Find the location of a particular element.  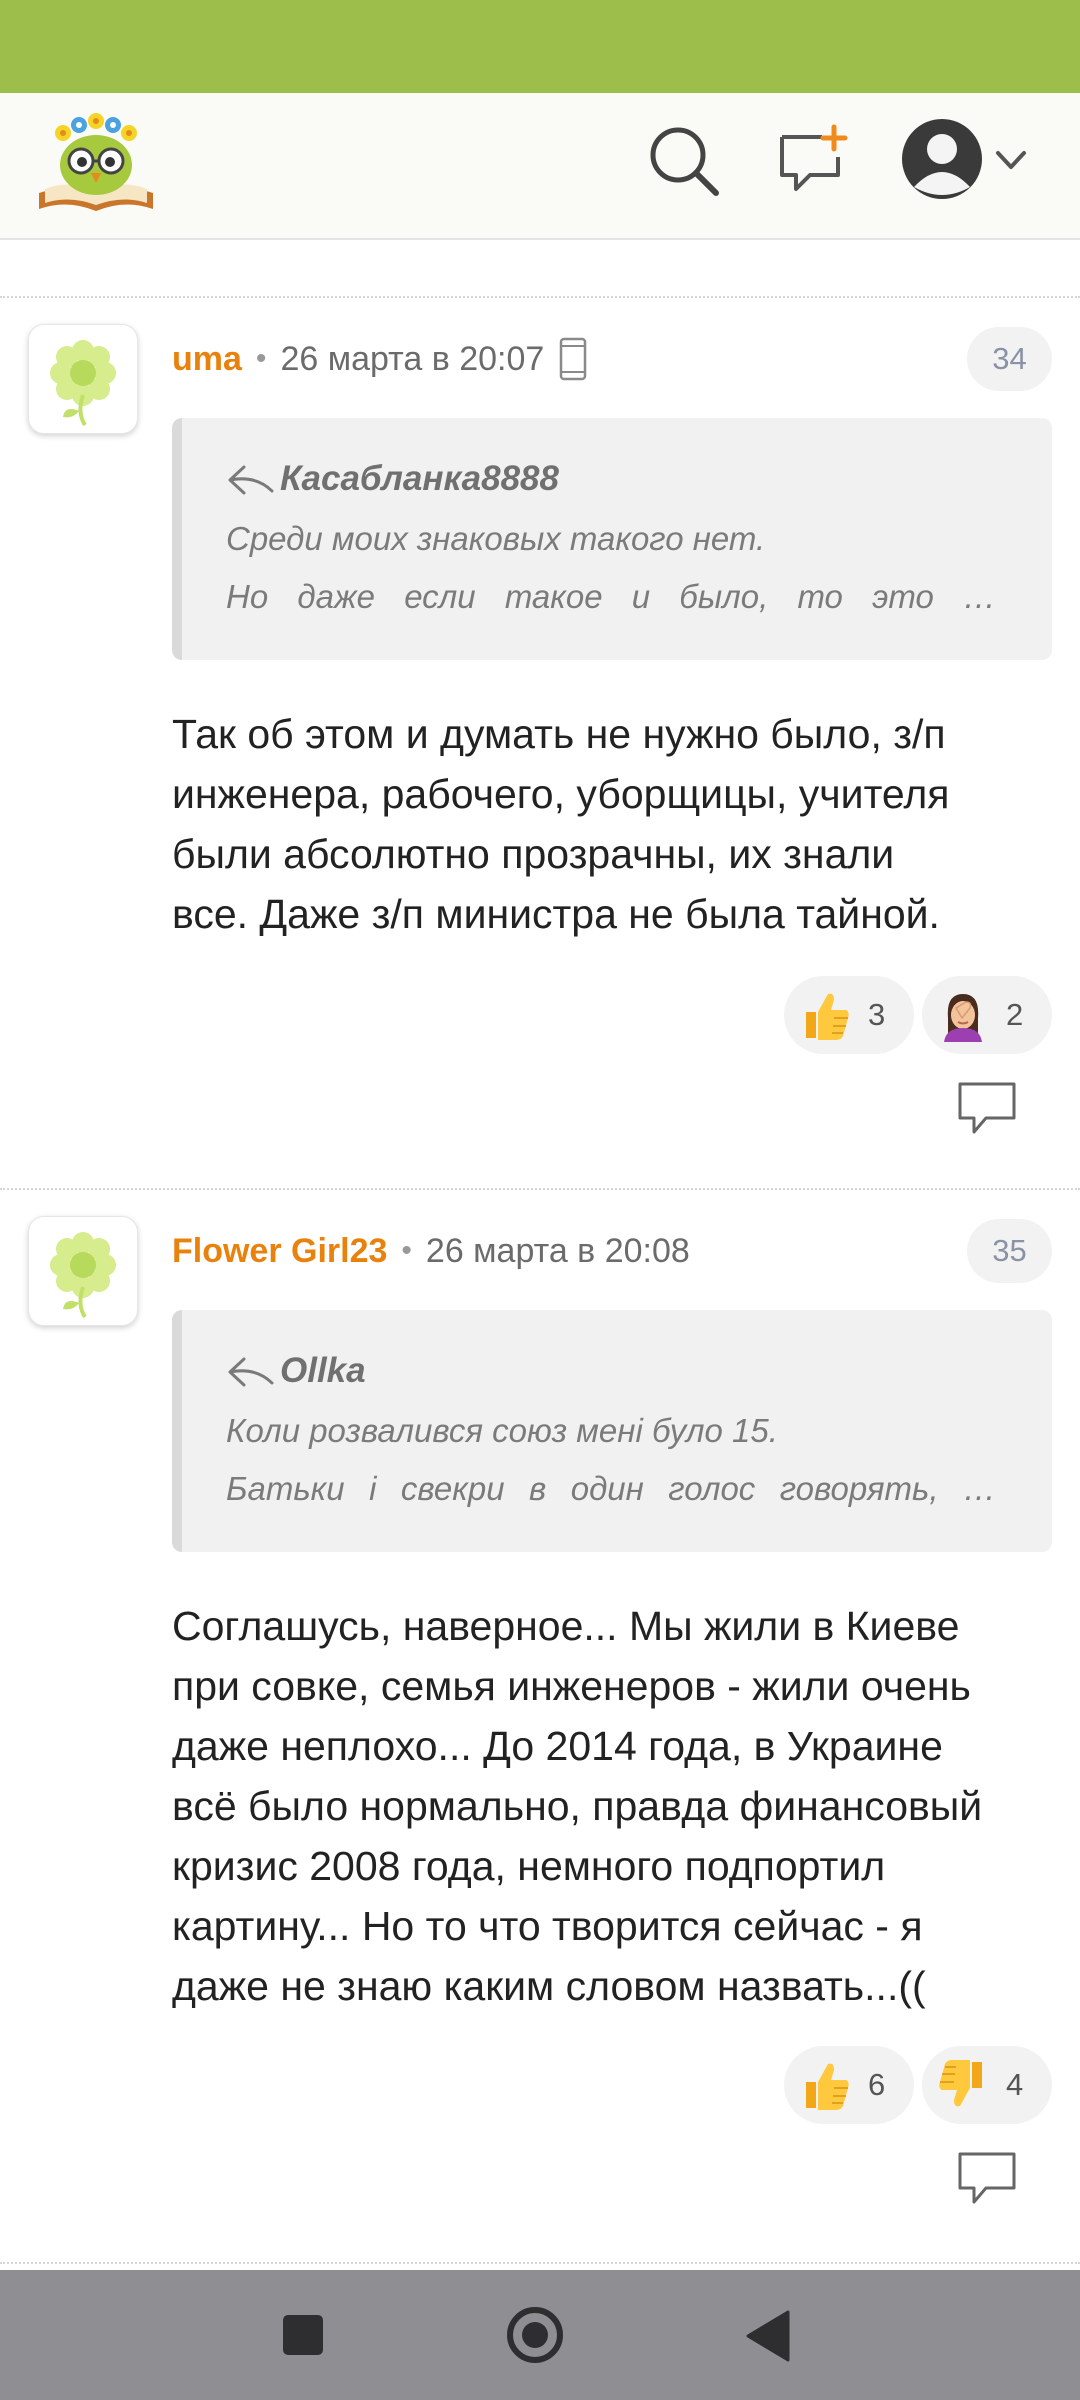

back-icon is located at coordinates (767, 2336).